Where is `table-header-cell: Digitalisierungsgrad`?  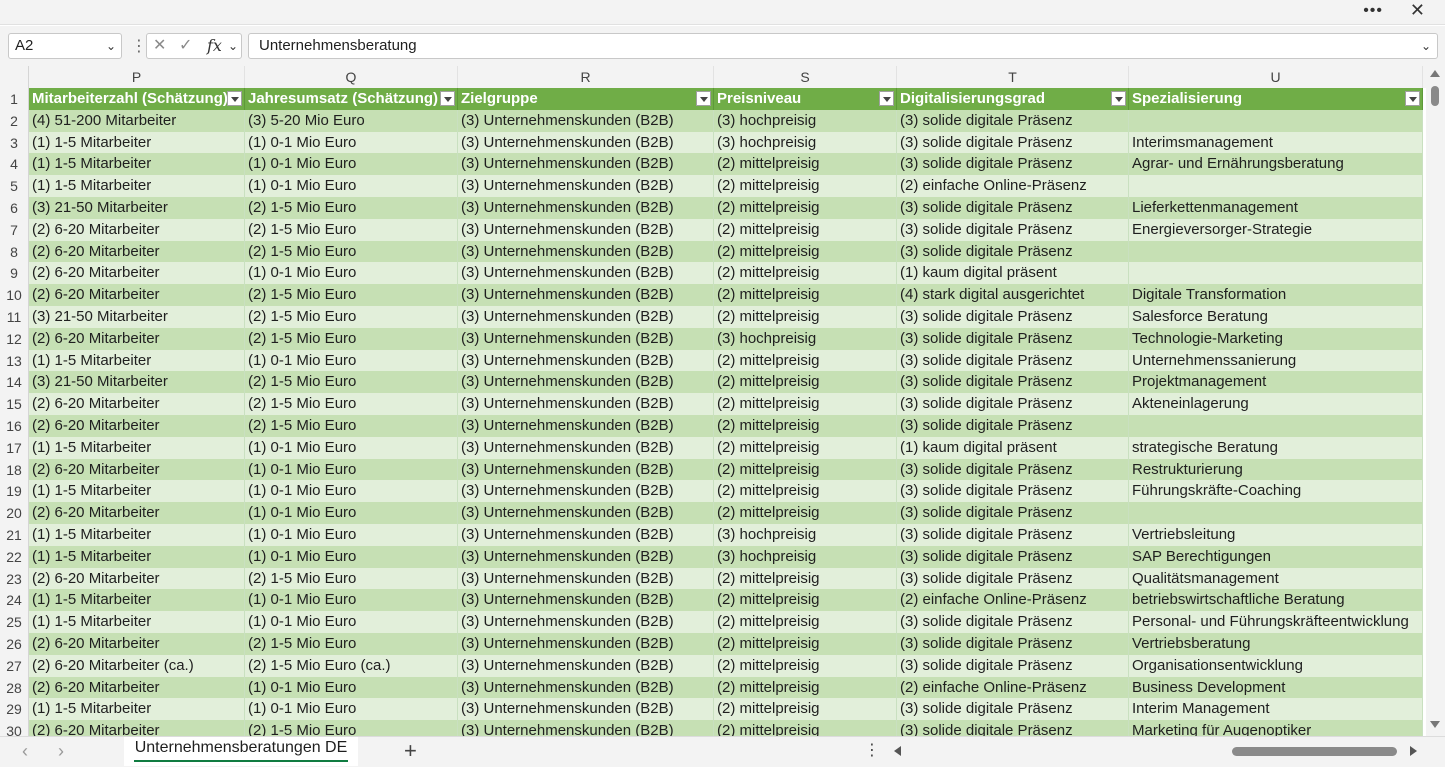
table-header-cell: Digitalisierungsgrad is located at coordinates (1013, 99).